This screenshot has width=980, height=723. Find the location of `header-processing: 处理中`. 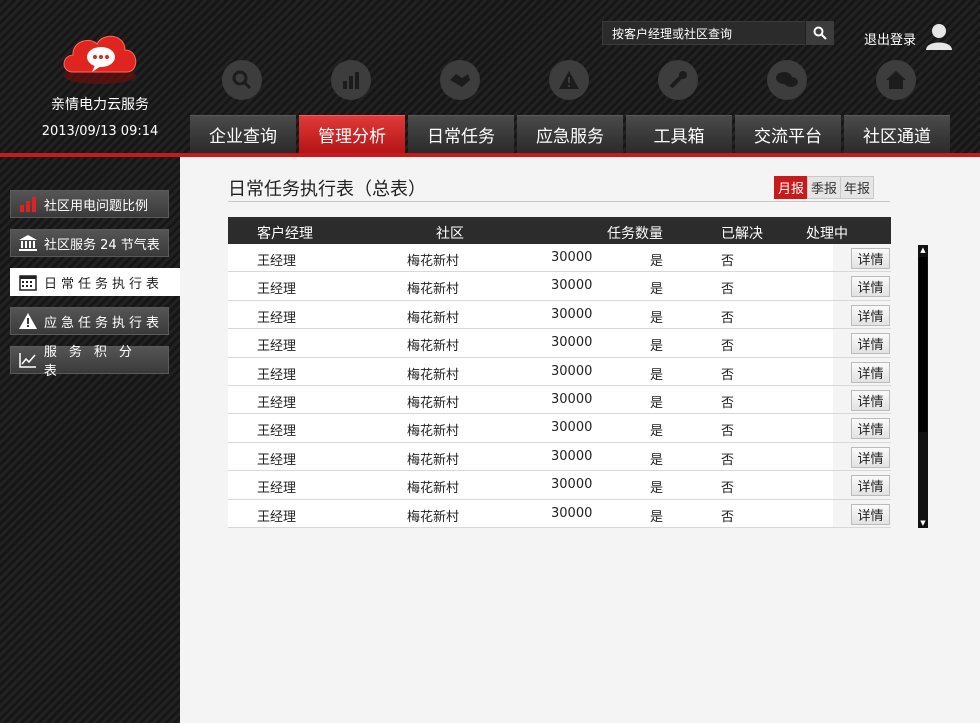

header-processing: 处理中 is located at coordinates (827, 234).